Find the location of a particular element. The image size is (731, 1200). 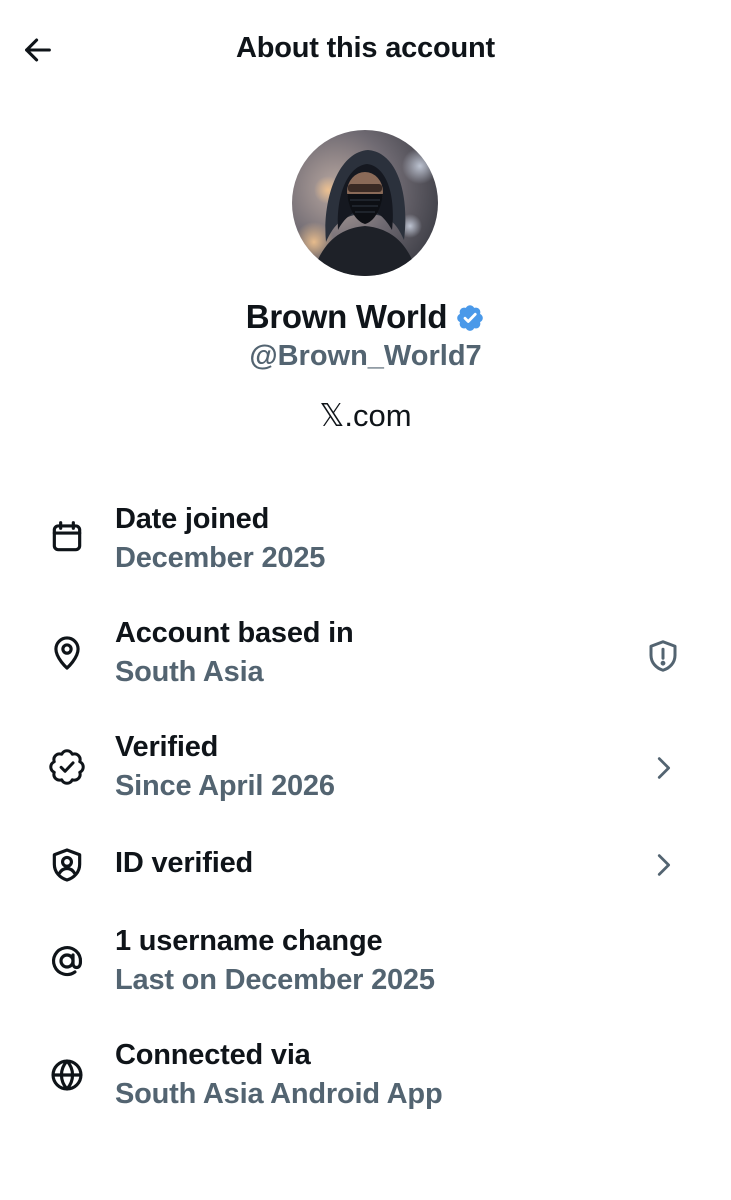

shield-alert-button is located at coordinates (663, 656).